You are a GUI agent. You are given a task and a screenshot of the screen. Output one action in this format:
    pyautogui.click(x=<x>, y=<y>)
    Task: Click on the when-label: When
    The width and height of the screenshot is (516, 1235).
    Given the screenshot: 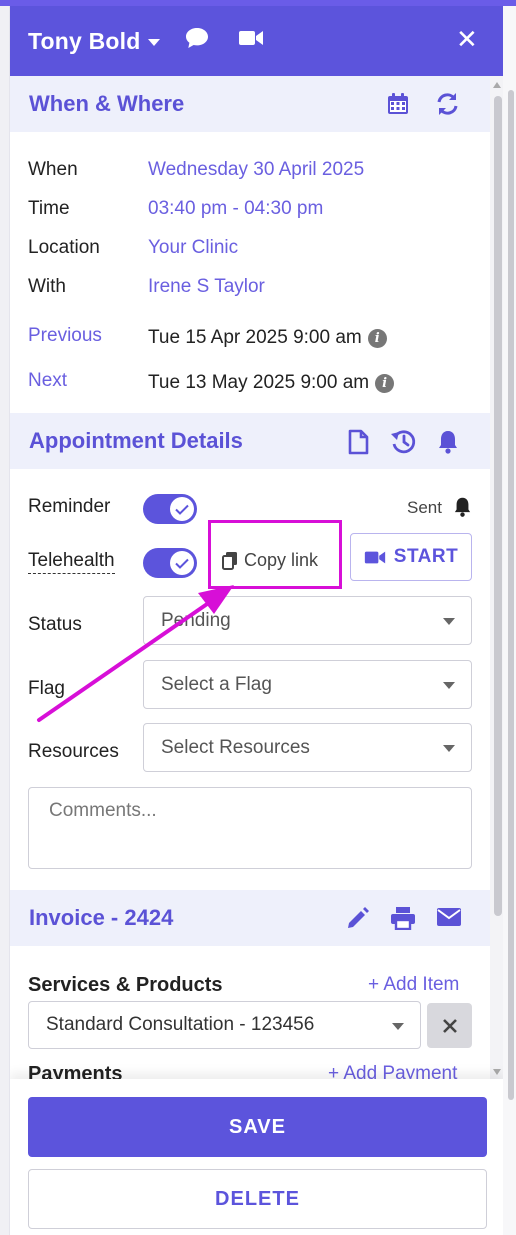 What is the action you would take?
    pyautogui.click(x=53, y=169)
    